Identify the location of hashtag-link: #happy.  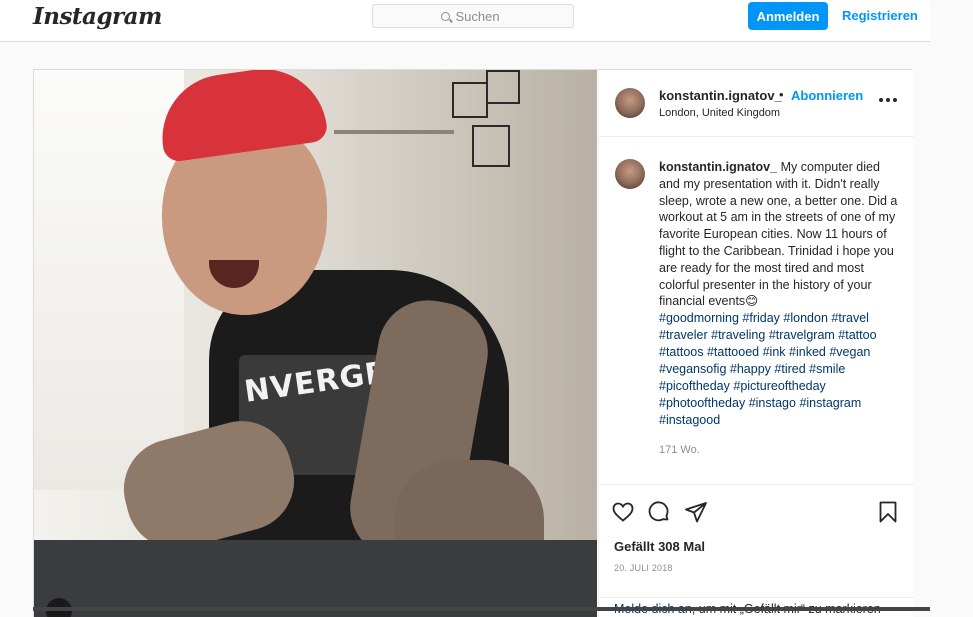
(750, 369).